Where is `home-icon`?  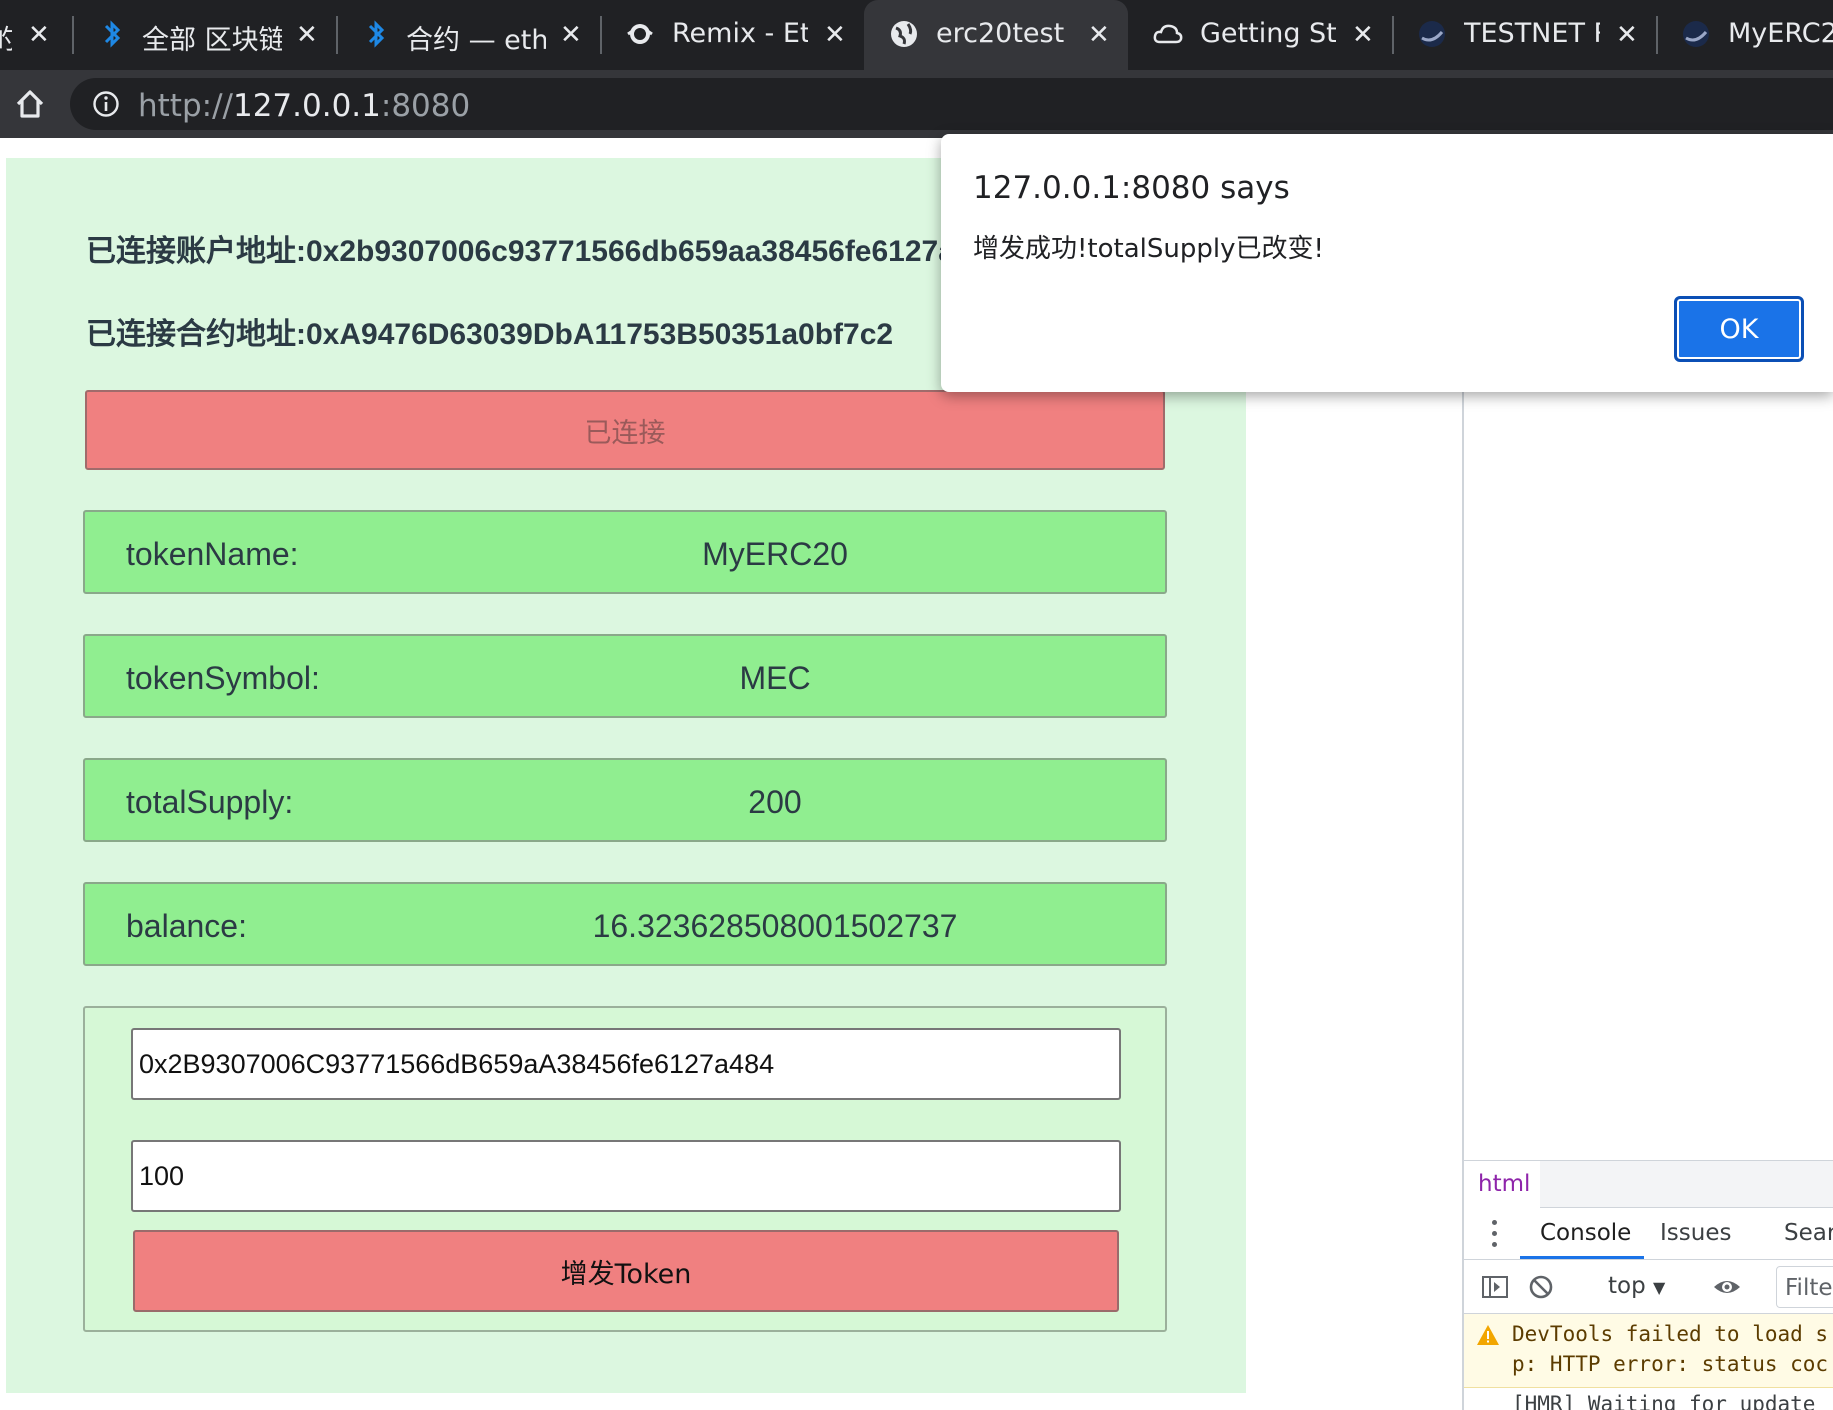 home-icon is located at coordinates (30, 104).